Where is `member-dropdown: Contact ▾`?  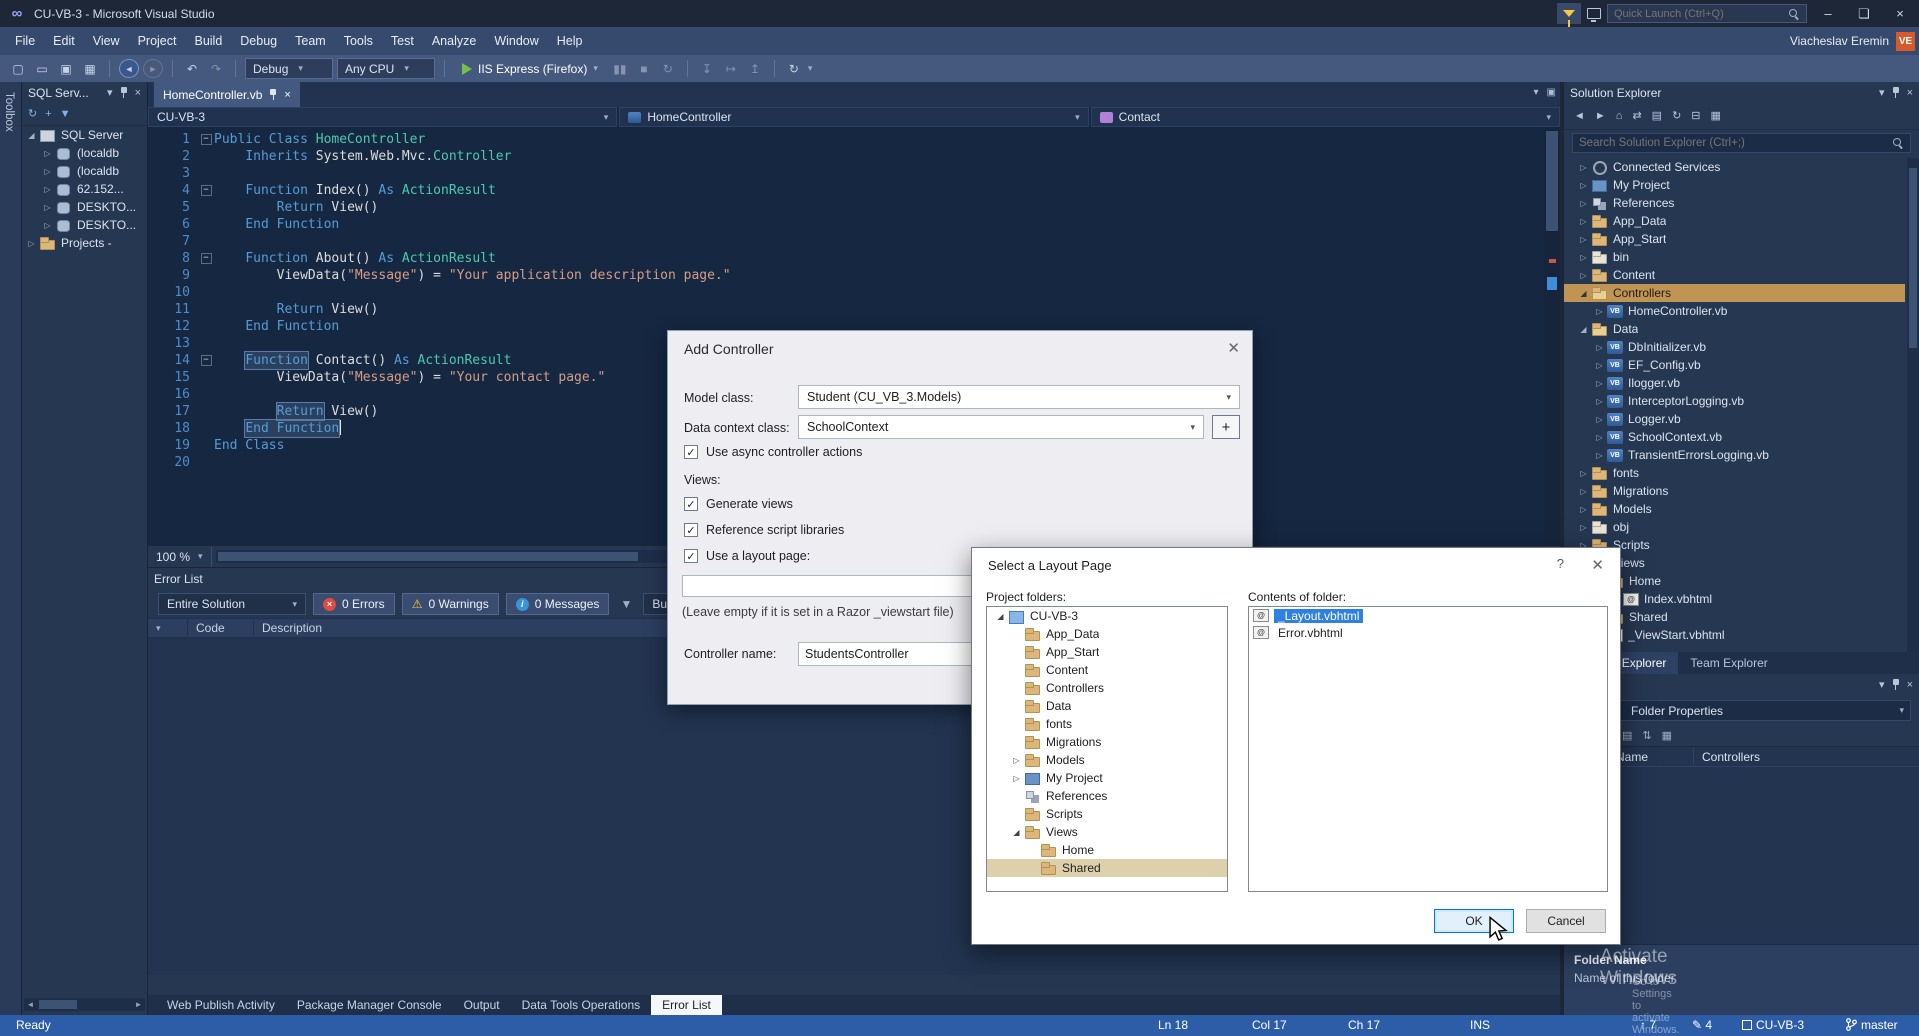 member-dropdown: Contact ▾ is located at coordinates (1325, 117).